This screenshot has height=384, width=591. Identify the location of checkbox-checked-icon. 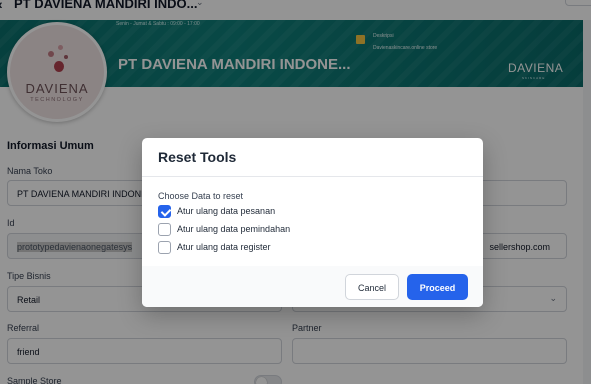
(164, 211).